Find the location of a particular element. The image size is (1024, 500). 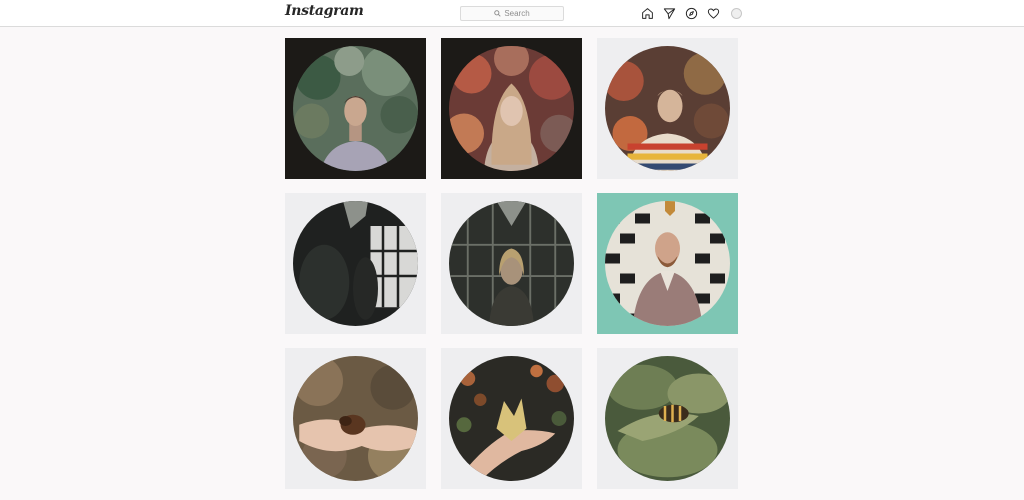

top-navigation-bar: Instagram Search is located at coordinates (512, 13).